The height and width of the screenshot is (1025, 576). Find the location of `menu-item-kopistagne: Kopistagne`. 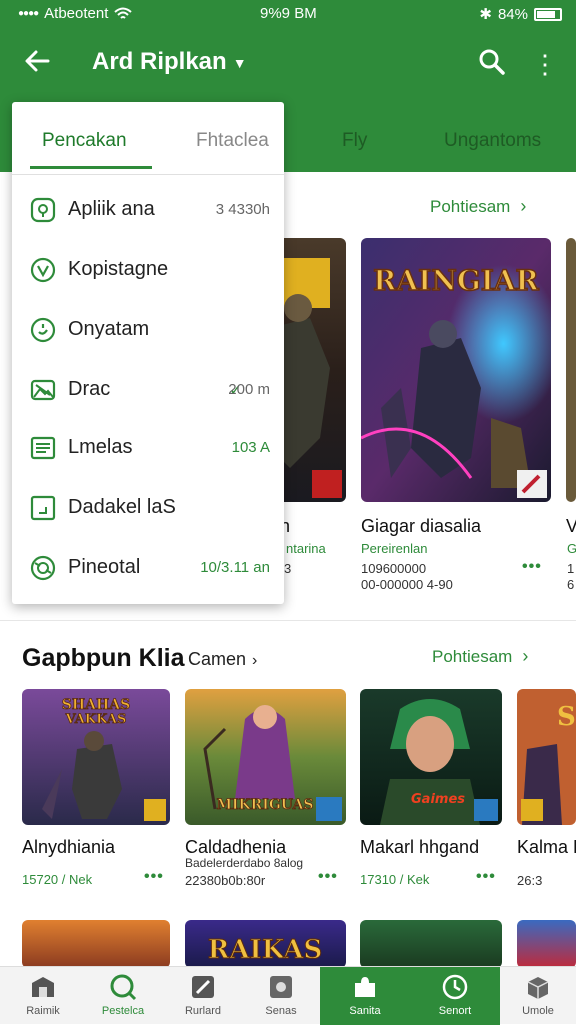

menu-item-kopistagne: Kopistagne is located at coordinates (148, 271).